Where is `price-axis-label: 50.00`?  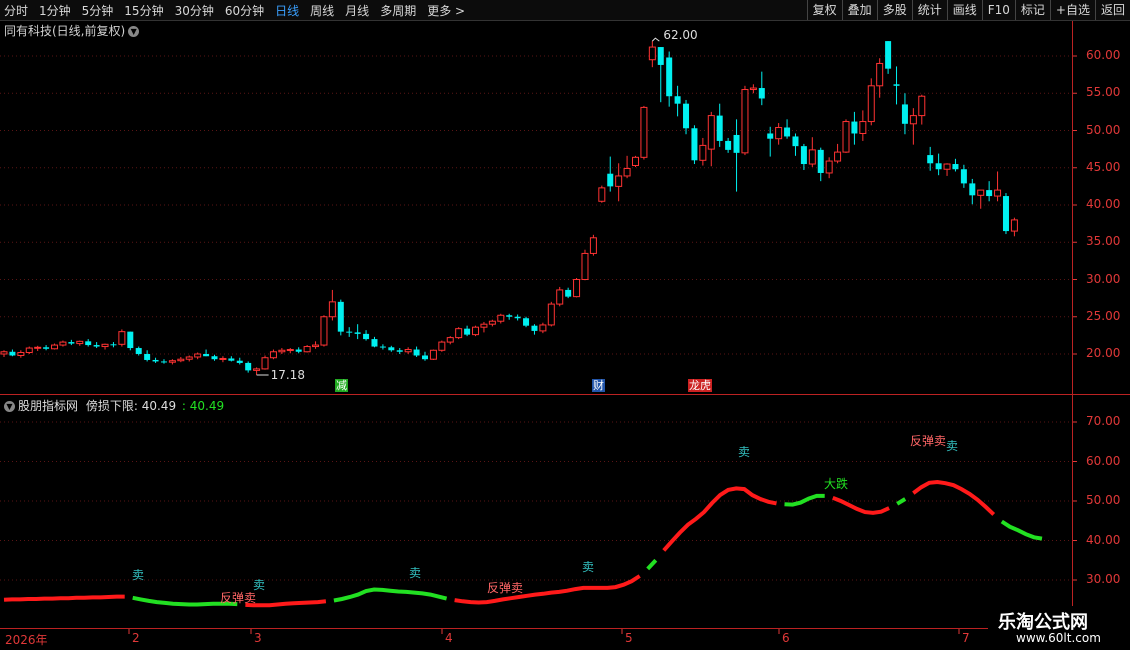 price-axis-label: 50.00 is located at coordinates (1103, 129).